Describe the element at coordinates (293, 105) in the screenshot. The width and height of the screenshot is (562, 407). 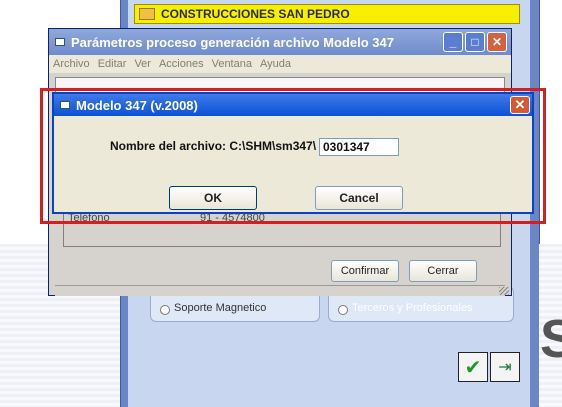
I see `modal-titlebar: Modelo 347 (v.2008)` at that location.